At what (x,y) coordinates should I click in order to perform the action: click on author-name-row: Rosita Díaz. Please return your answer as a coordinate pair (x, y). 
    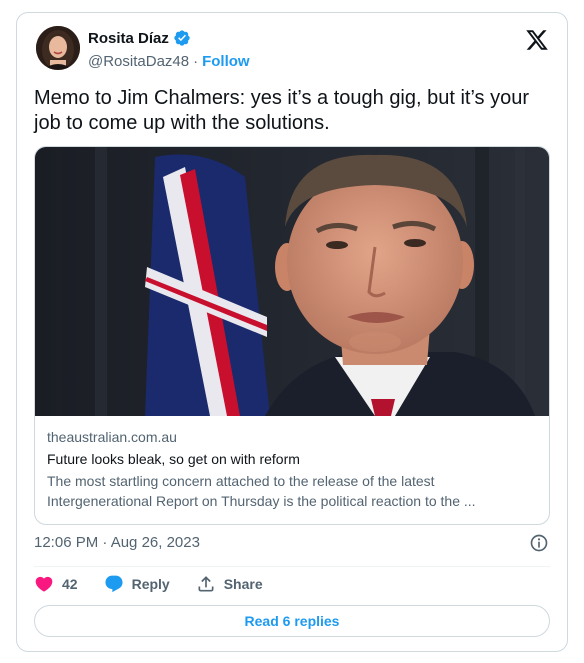
    Looking at the image, I should click on (139, 38).